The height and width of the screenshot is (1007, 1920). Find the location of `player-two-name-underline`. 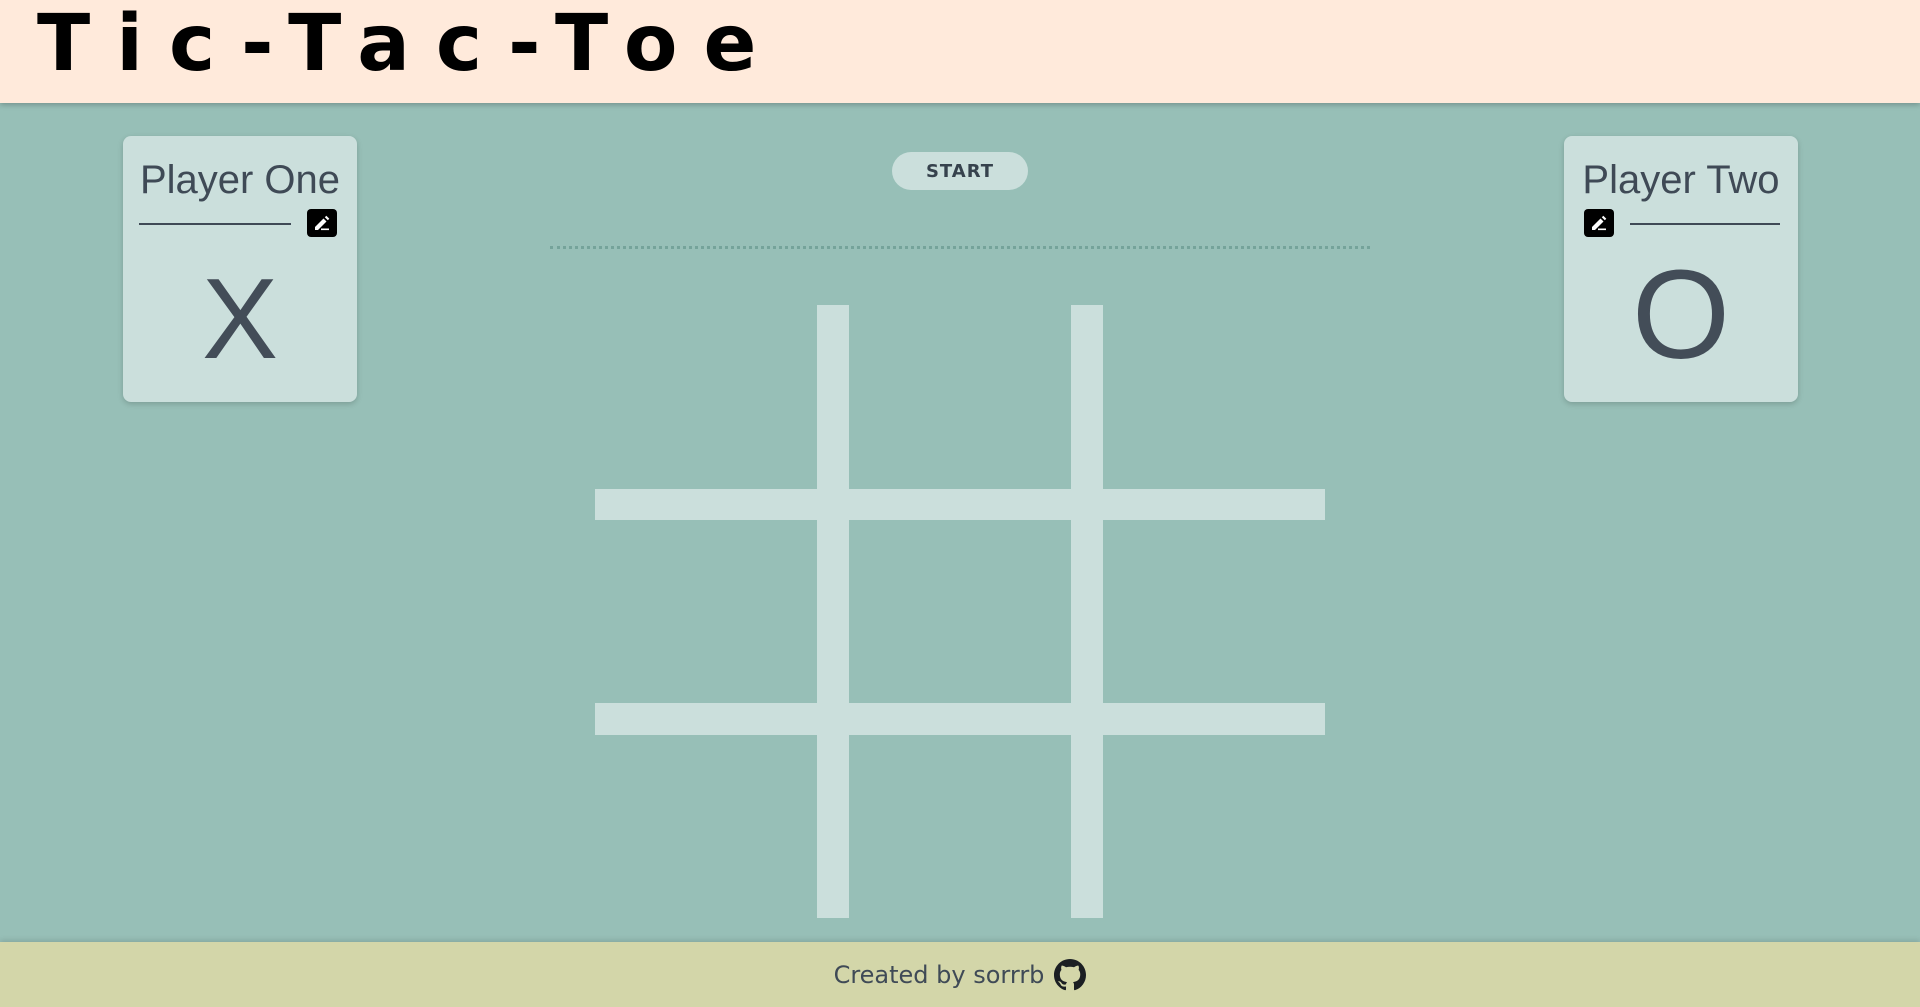

player-two-name-underline is located at coordinates (1705, 224).